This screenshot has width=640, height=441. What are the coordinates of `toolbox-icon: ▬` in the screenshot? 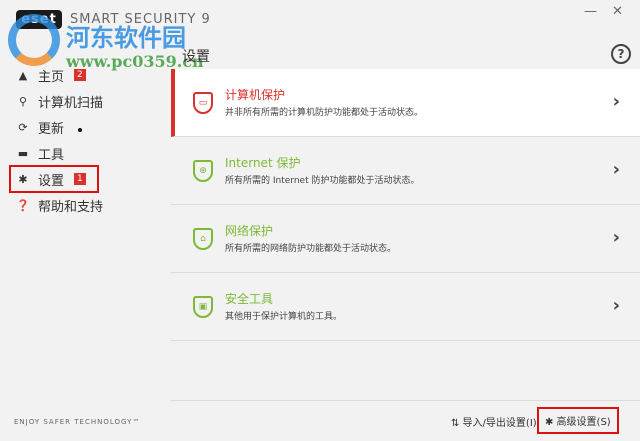 It's located at (23, 153).